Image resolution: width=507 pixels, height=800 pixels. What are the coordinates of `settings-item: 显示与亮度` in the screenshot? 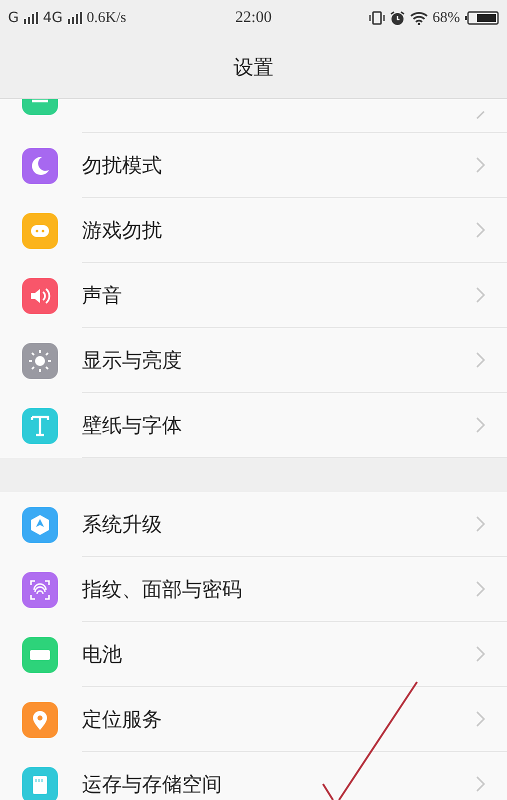 It's located at (253, 360).